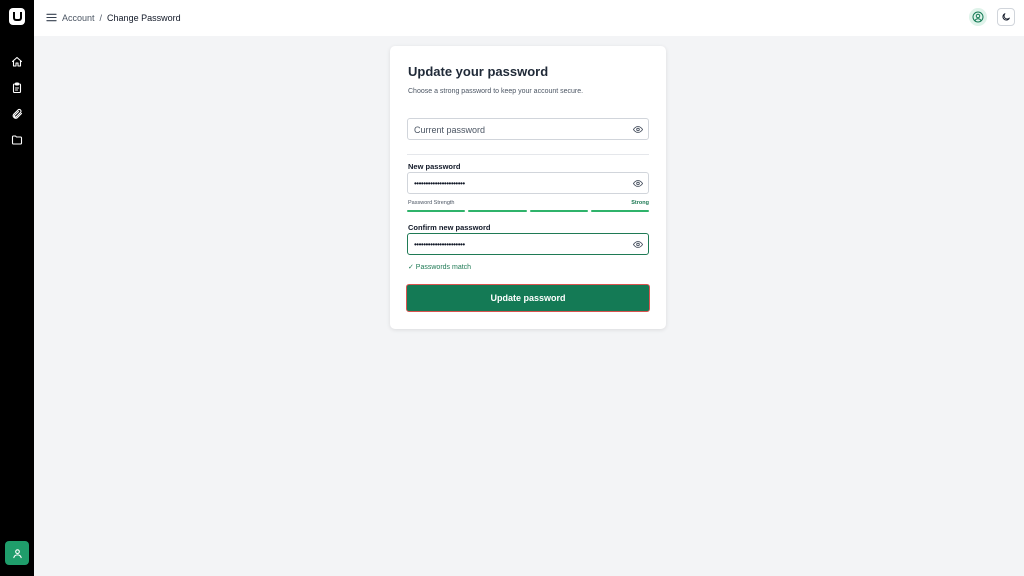 This screenshot has width=1024, height=576. I want to click on confirm-password-input, so click(520, 244).